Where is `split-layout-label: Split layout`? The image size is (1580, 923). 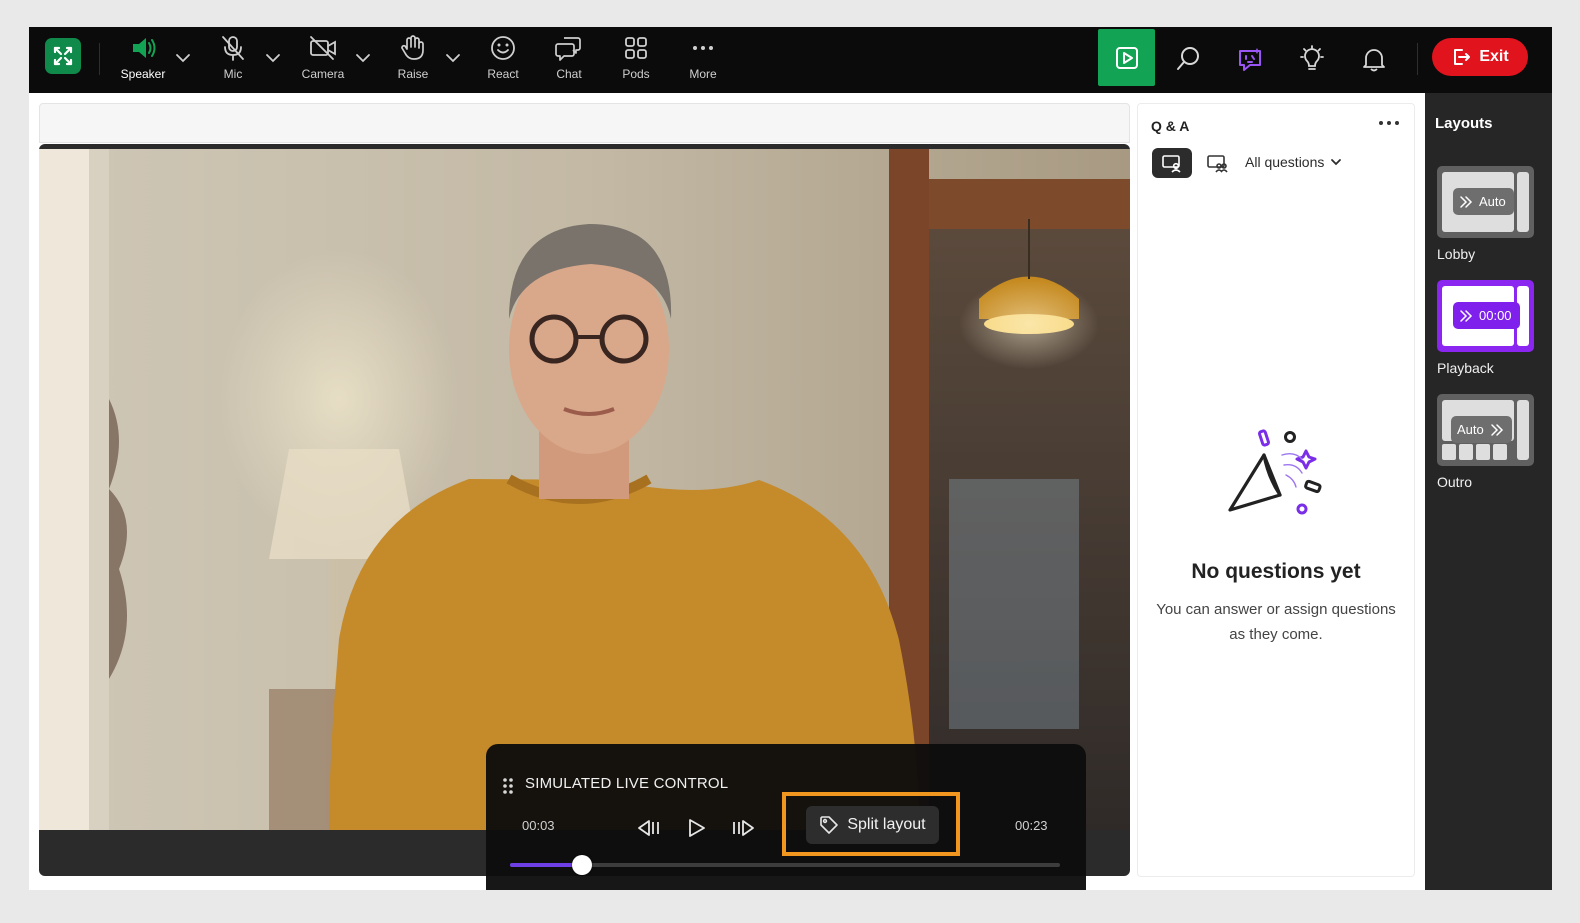
split-layout-label: Split layout is located at coordinates (886, 824).